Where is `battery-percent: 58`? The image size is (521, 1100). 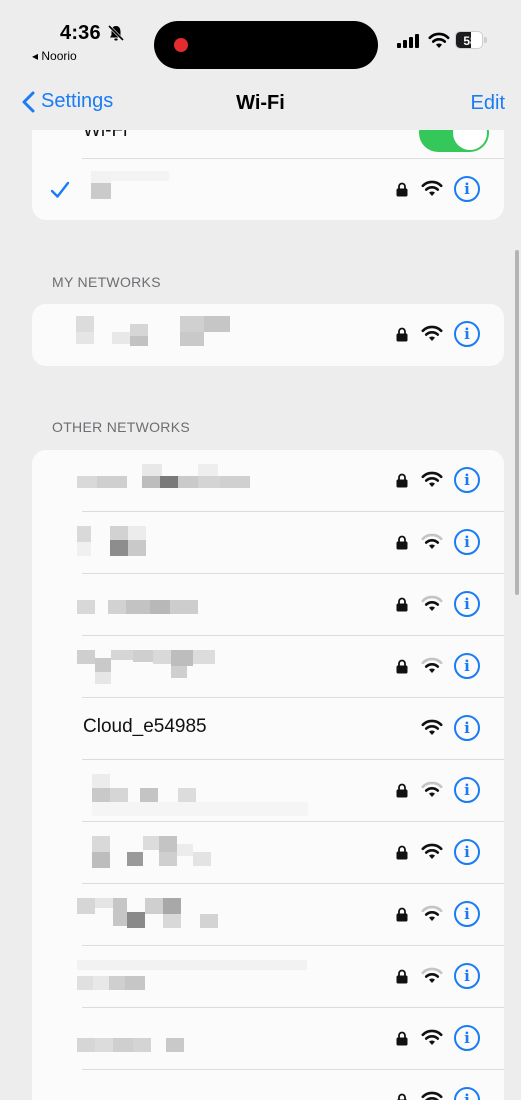 battery-percent: 58 is located at coordinates (469, 40).